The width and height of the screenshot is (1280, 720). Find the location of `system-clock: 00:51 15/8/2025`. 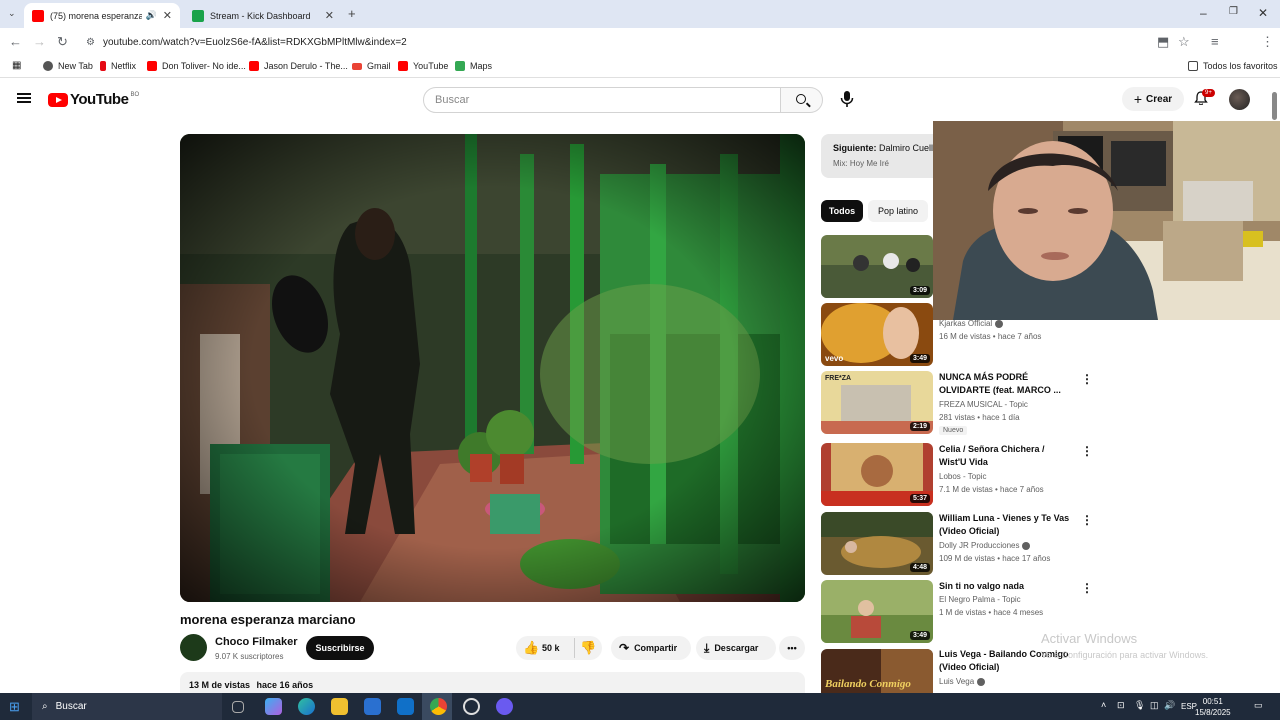

system-clock: 00:51 15/8/2025 is located at coordinates (1213, 707).